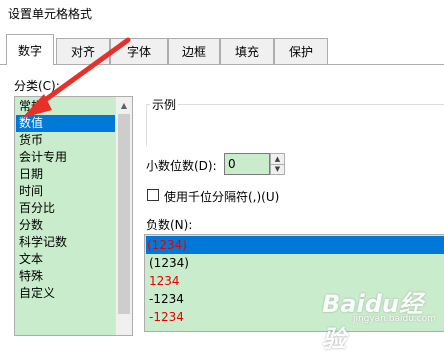 The height and width of the screenshot is (354, 444). I want to click on scroll-up-arrow-icon: ▲, so click(124, 105).